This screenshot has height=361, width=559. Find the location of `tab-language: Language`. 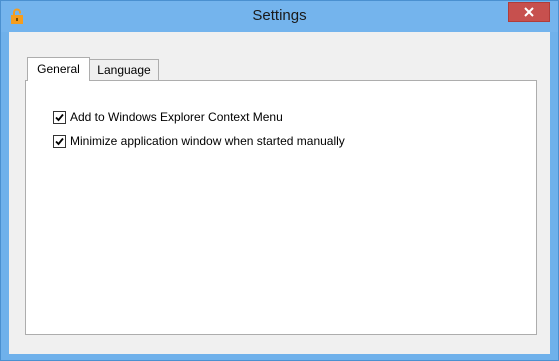

tab-language: Language is located at coordinates (124, 70).